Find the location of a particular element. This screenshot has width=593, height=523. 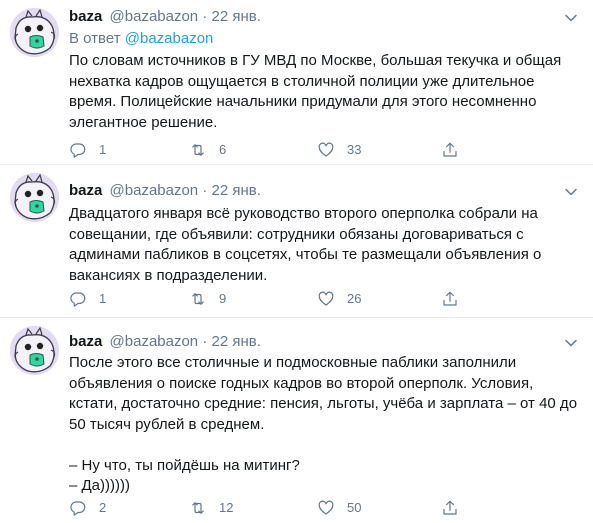

like-button: 33 is located at coordinates (339, 150).